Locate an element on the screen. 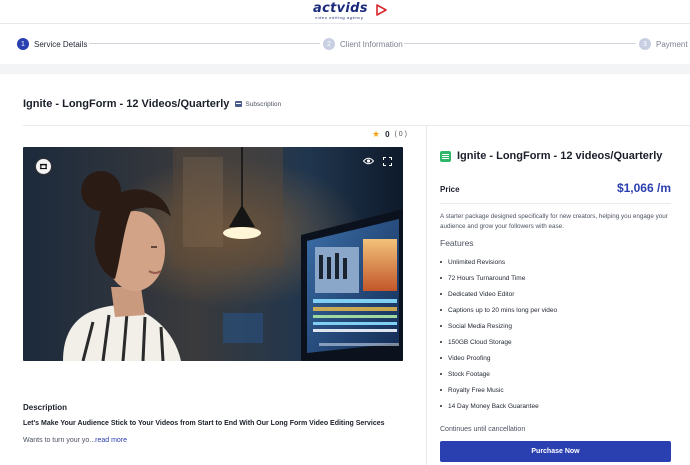  package-icon is located at coordinates (445, 156).